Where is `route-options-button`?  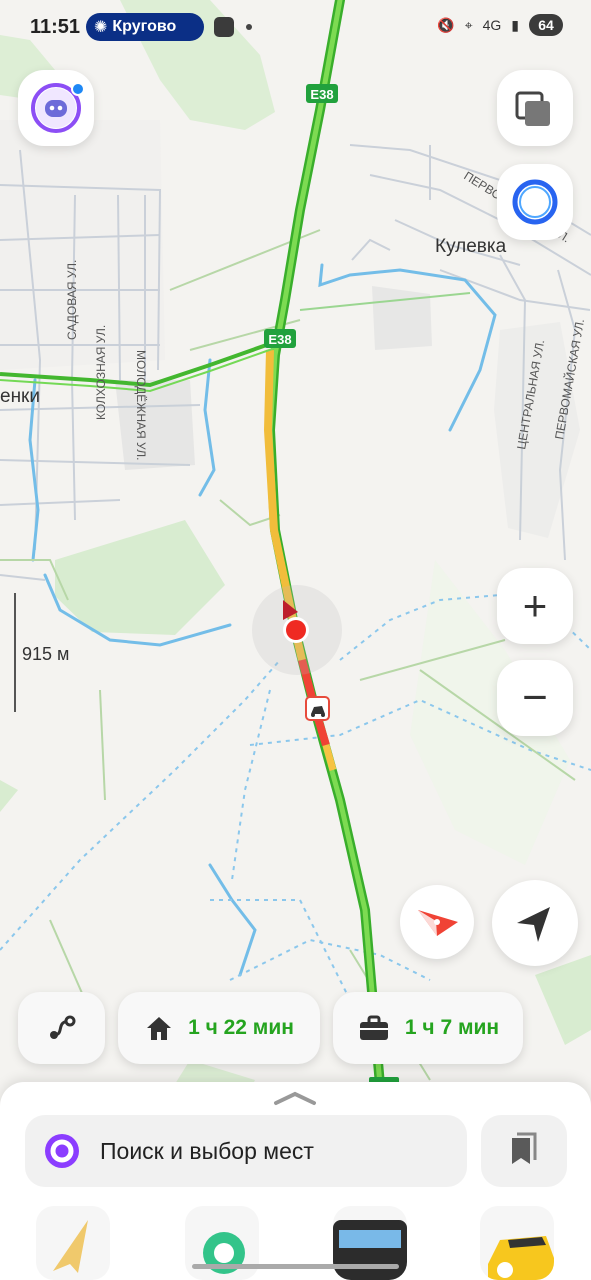
route-options-button is located at coordinates (61, 1028).